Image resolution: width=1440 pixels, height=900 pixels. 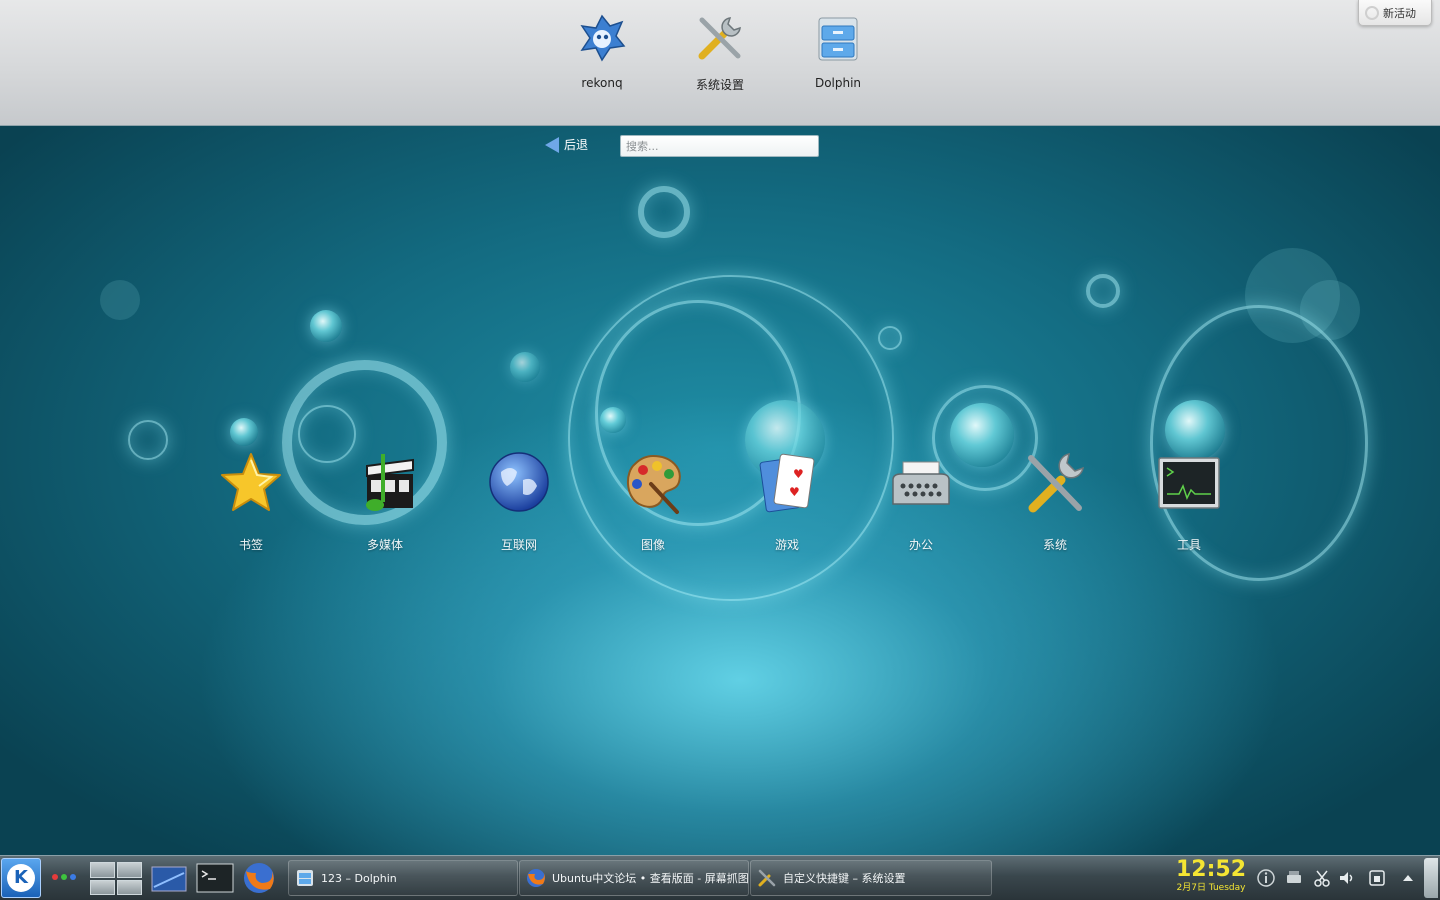 I want to click on device-notifier-icon, so click(x=1294, y=878).